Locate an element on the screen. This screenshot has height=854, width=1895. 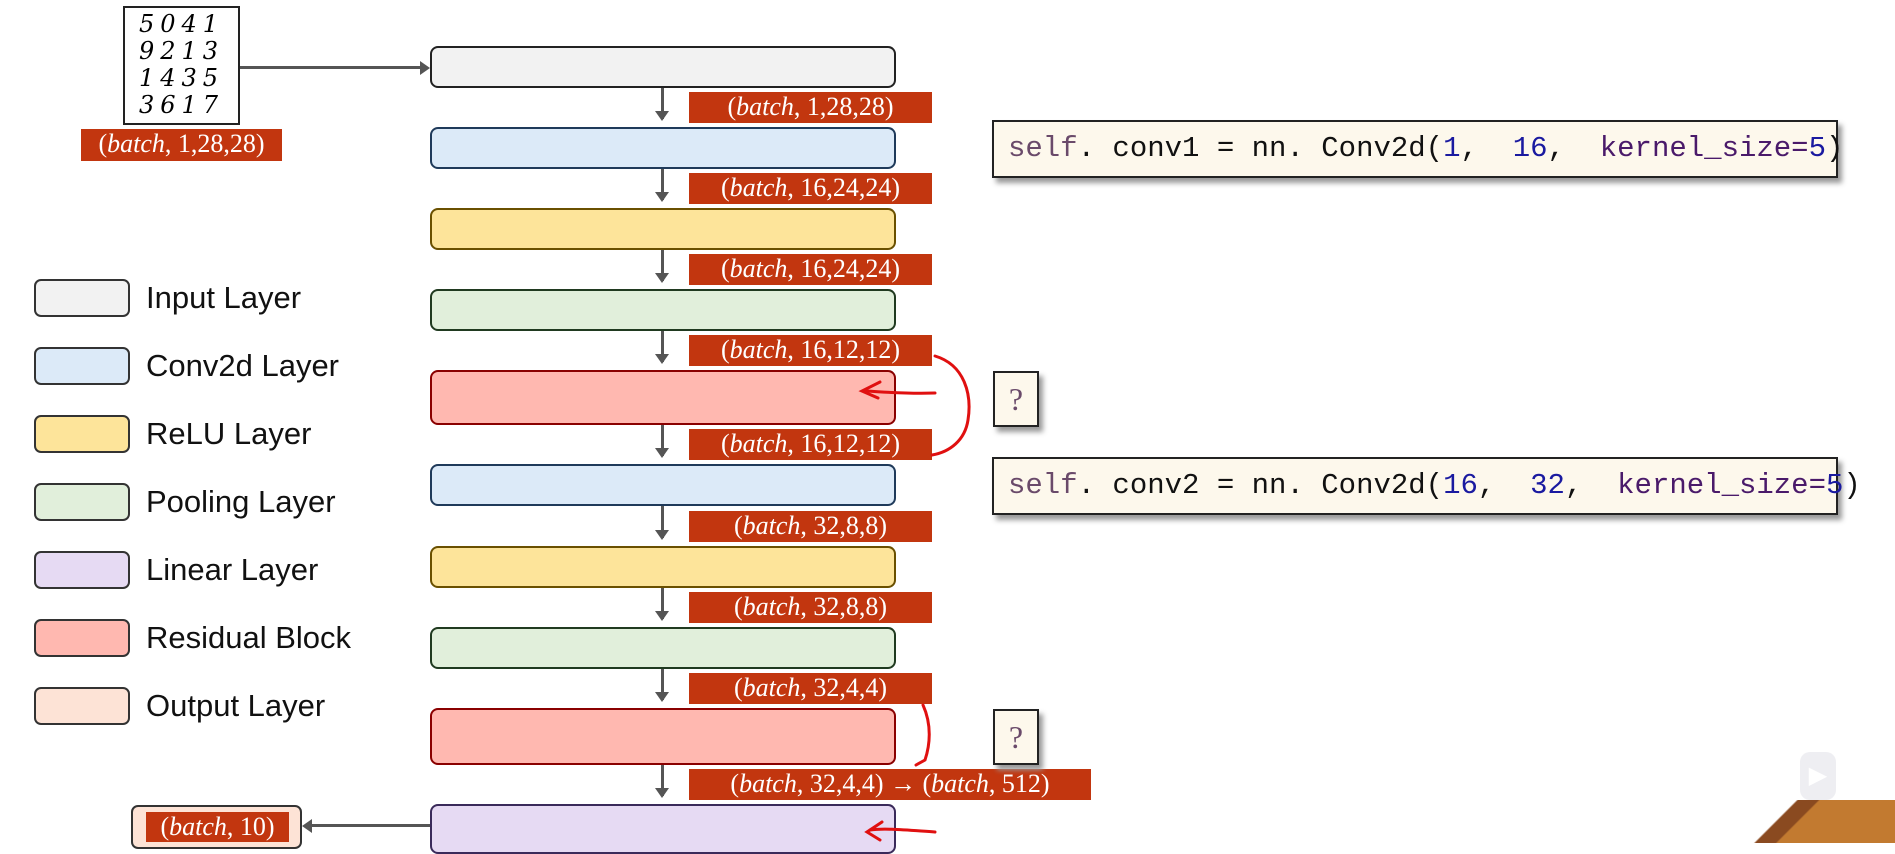
bilibili-play-icon: ▶ is located at coordinates (1818, 776).